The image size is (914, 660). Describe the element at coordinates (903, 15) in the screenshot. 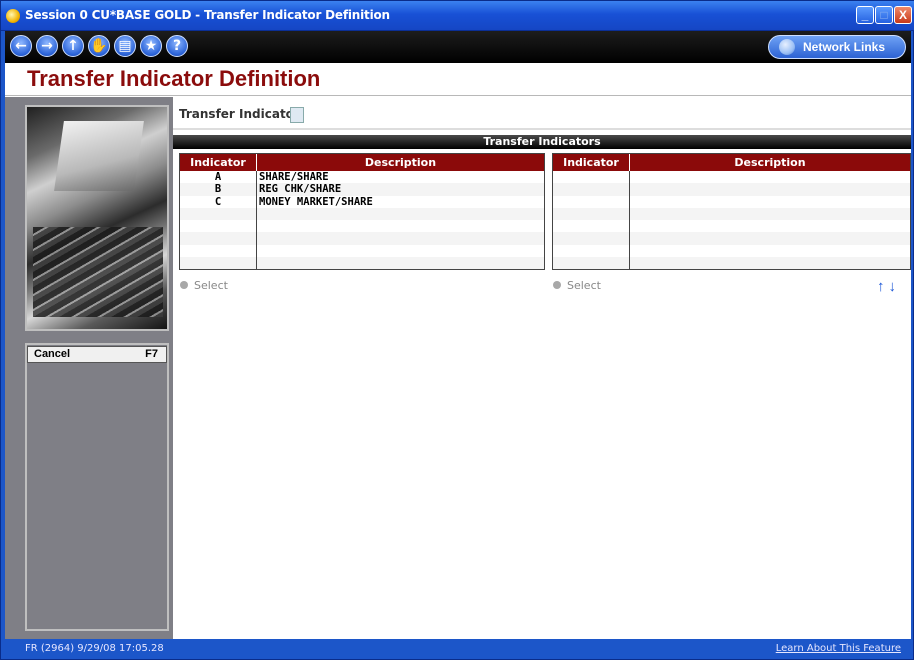

I see `close-button: X` at that location.